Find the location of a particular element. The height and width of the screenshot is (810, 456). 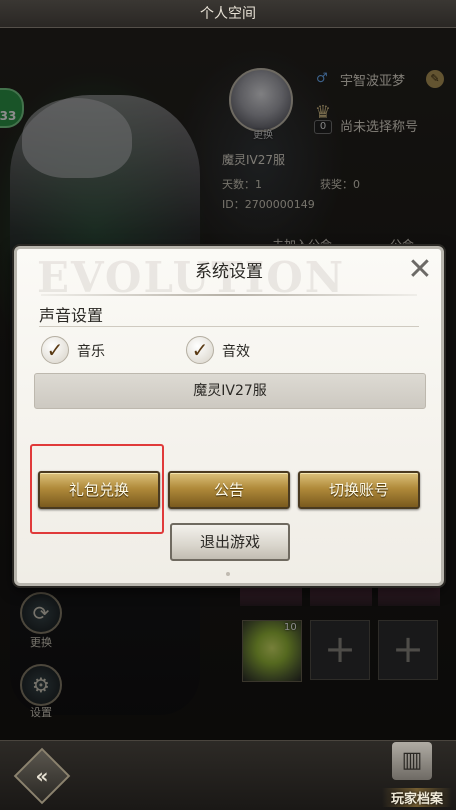

sound-effects-label: 音效 is located at coordinates (236, 352).